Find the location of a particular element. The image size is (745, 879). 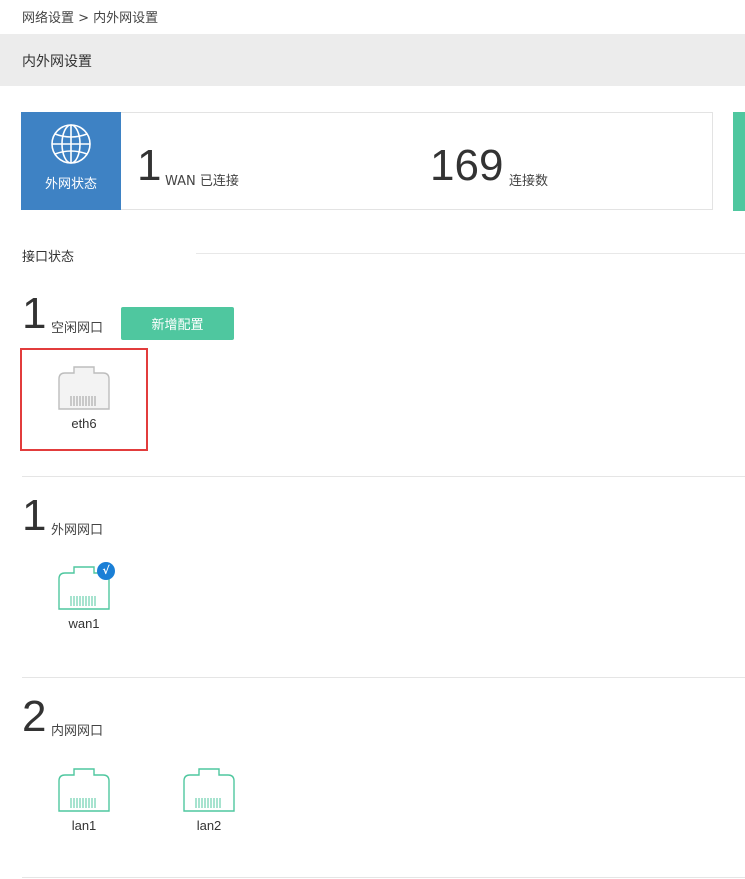

wan-status-tile: 外网状态 is located at coordinates (71, 161).